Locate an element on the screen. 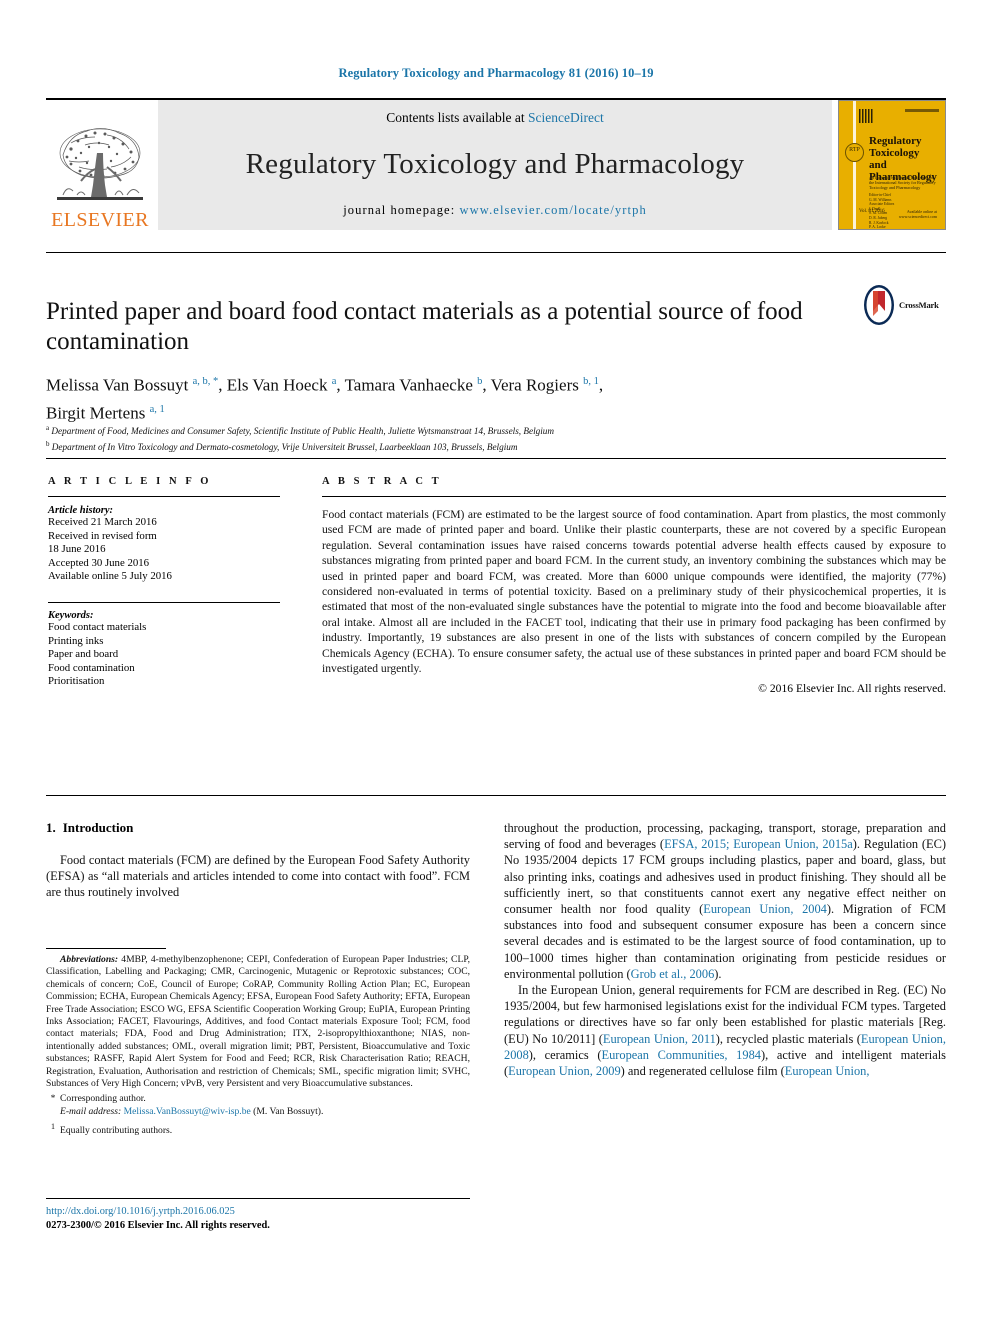 The image size is (992, 1323). history-item: Accepted 30 June 2016 is located at coordinates (99, 562).